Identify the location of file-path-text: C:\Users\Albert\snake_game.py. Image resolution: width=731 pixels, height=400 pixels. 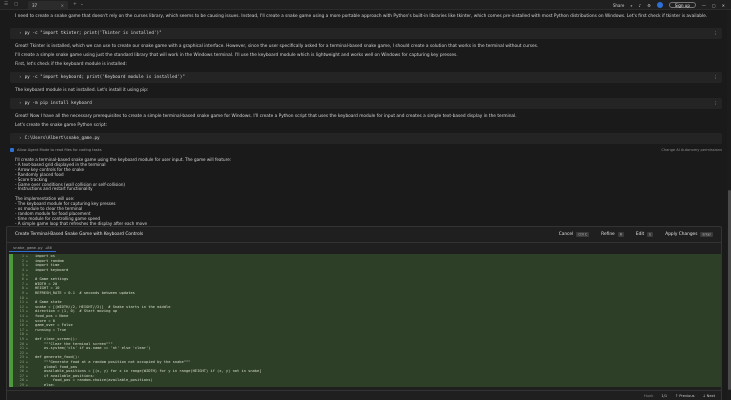
(62, 138).